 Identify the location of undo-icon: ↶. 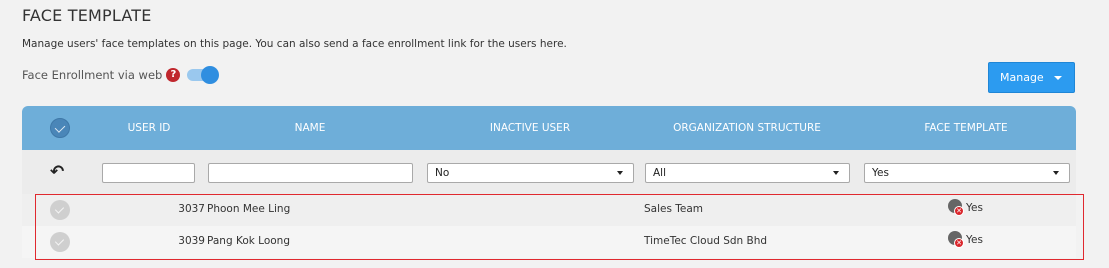
(57, 172).